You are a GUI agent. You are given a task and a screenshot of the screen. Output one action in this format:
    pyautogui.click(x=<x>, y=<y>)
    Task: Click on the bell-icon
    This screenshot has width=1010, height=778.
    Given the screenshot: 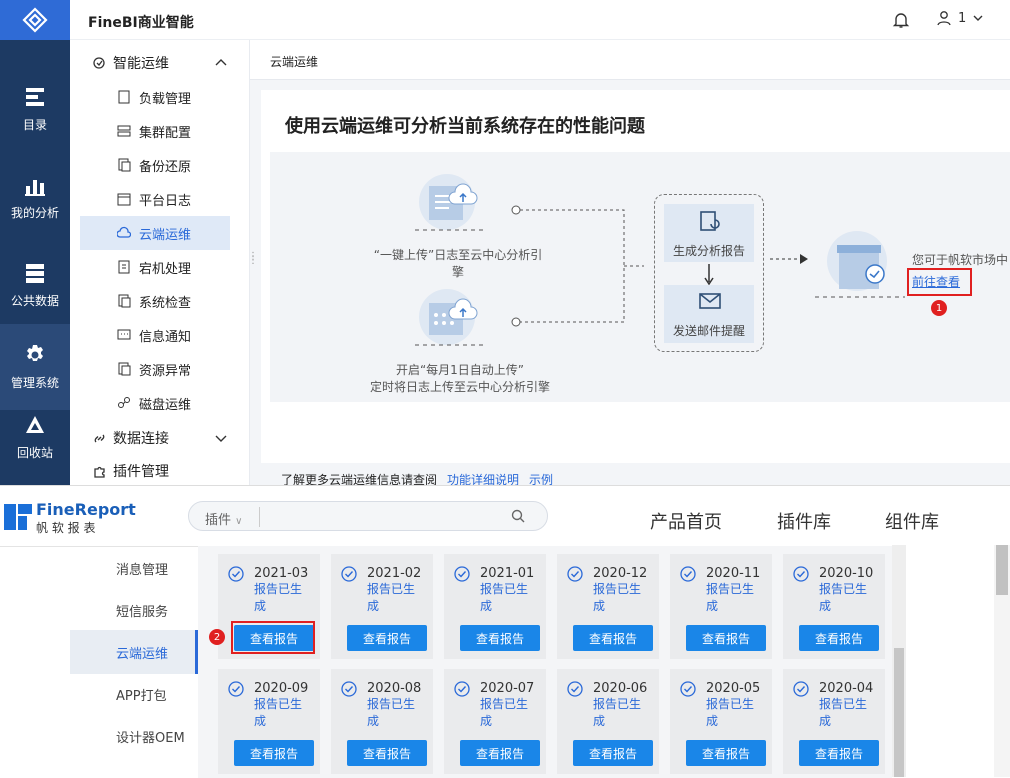 What is the action you would take?
    pyautogui.click(x=901, y=20)
    